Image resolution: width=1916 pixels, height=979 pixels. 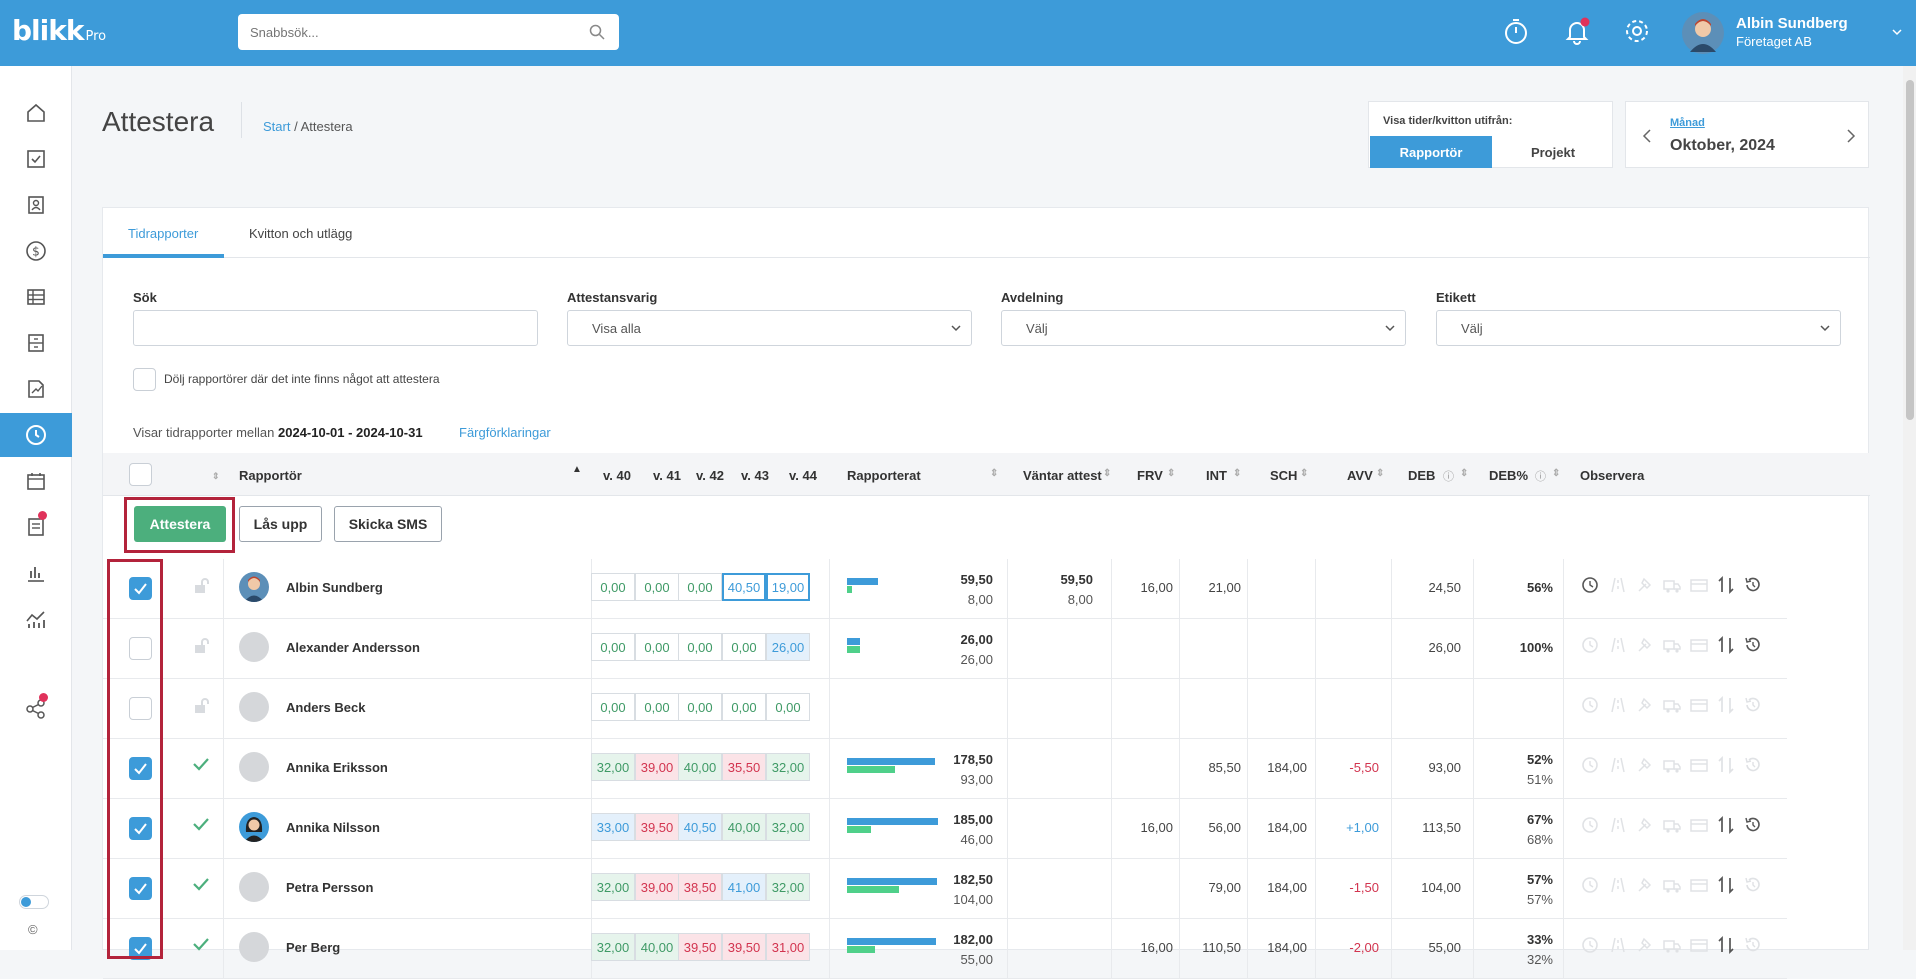 I want to click on sidebar-item-tasks, so click(x=36, y=159).